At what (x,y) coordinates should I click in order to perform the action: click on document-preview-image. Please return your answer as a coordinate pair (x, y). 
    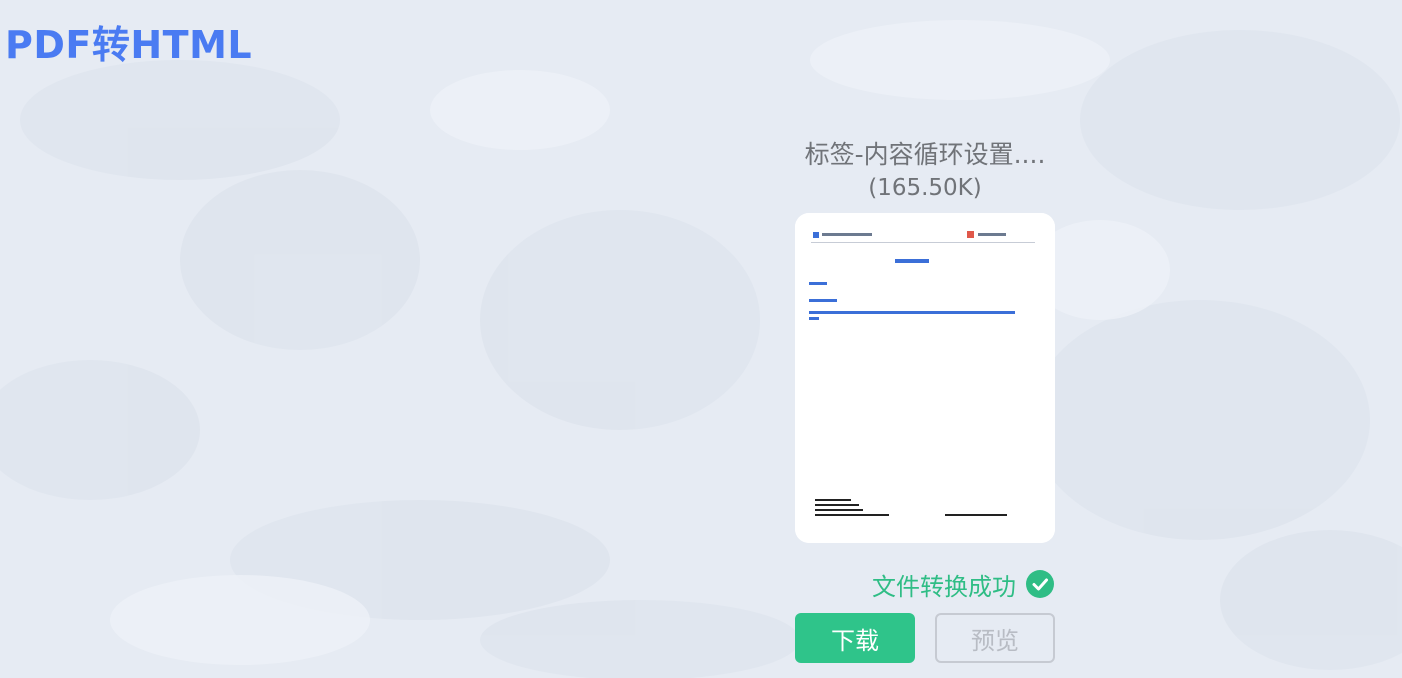
    Looking at the image, I should click on (925, 378).